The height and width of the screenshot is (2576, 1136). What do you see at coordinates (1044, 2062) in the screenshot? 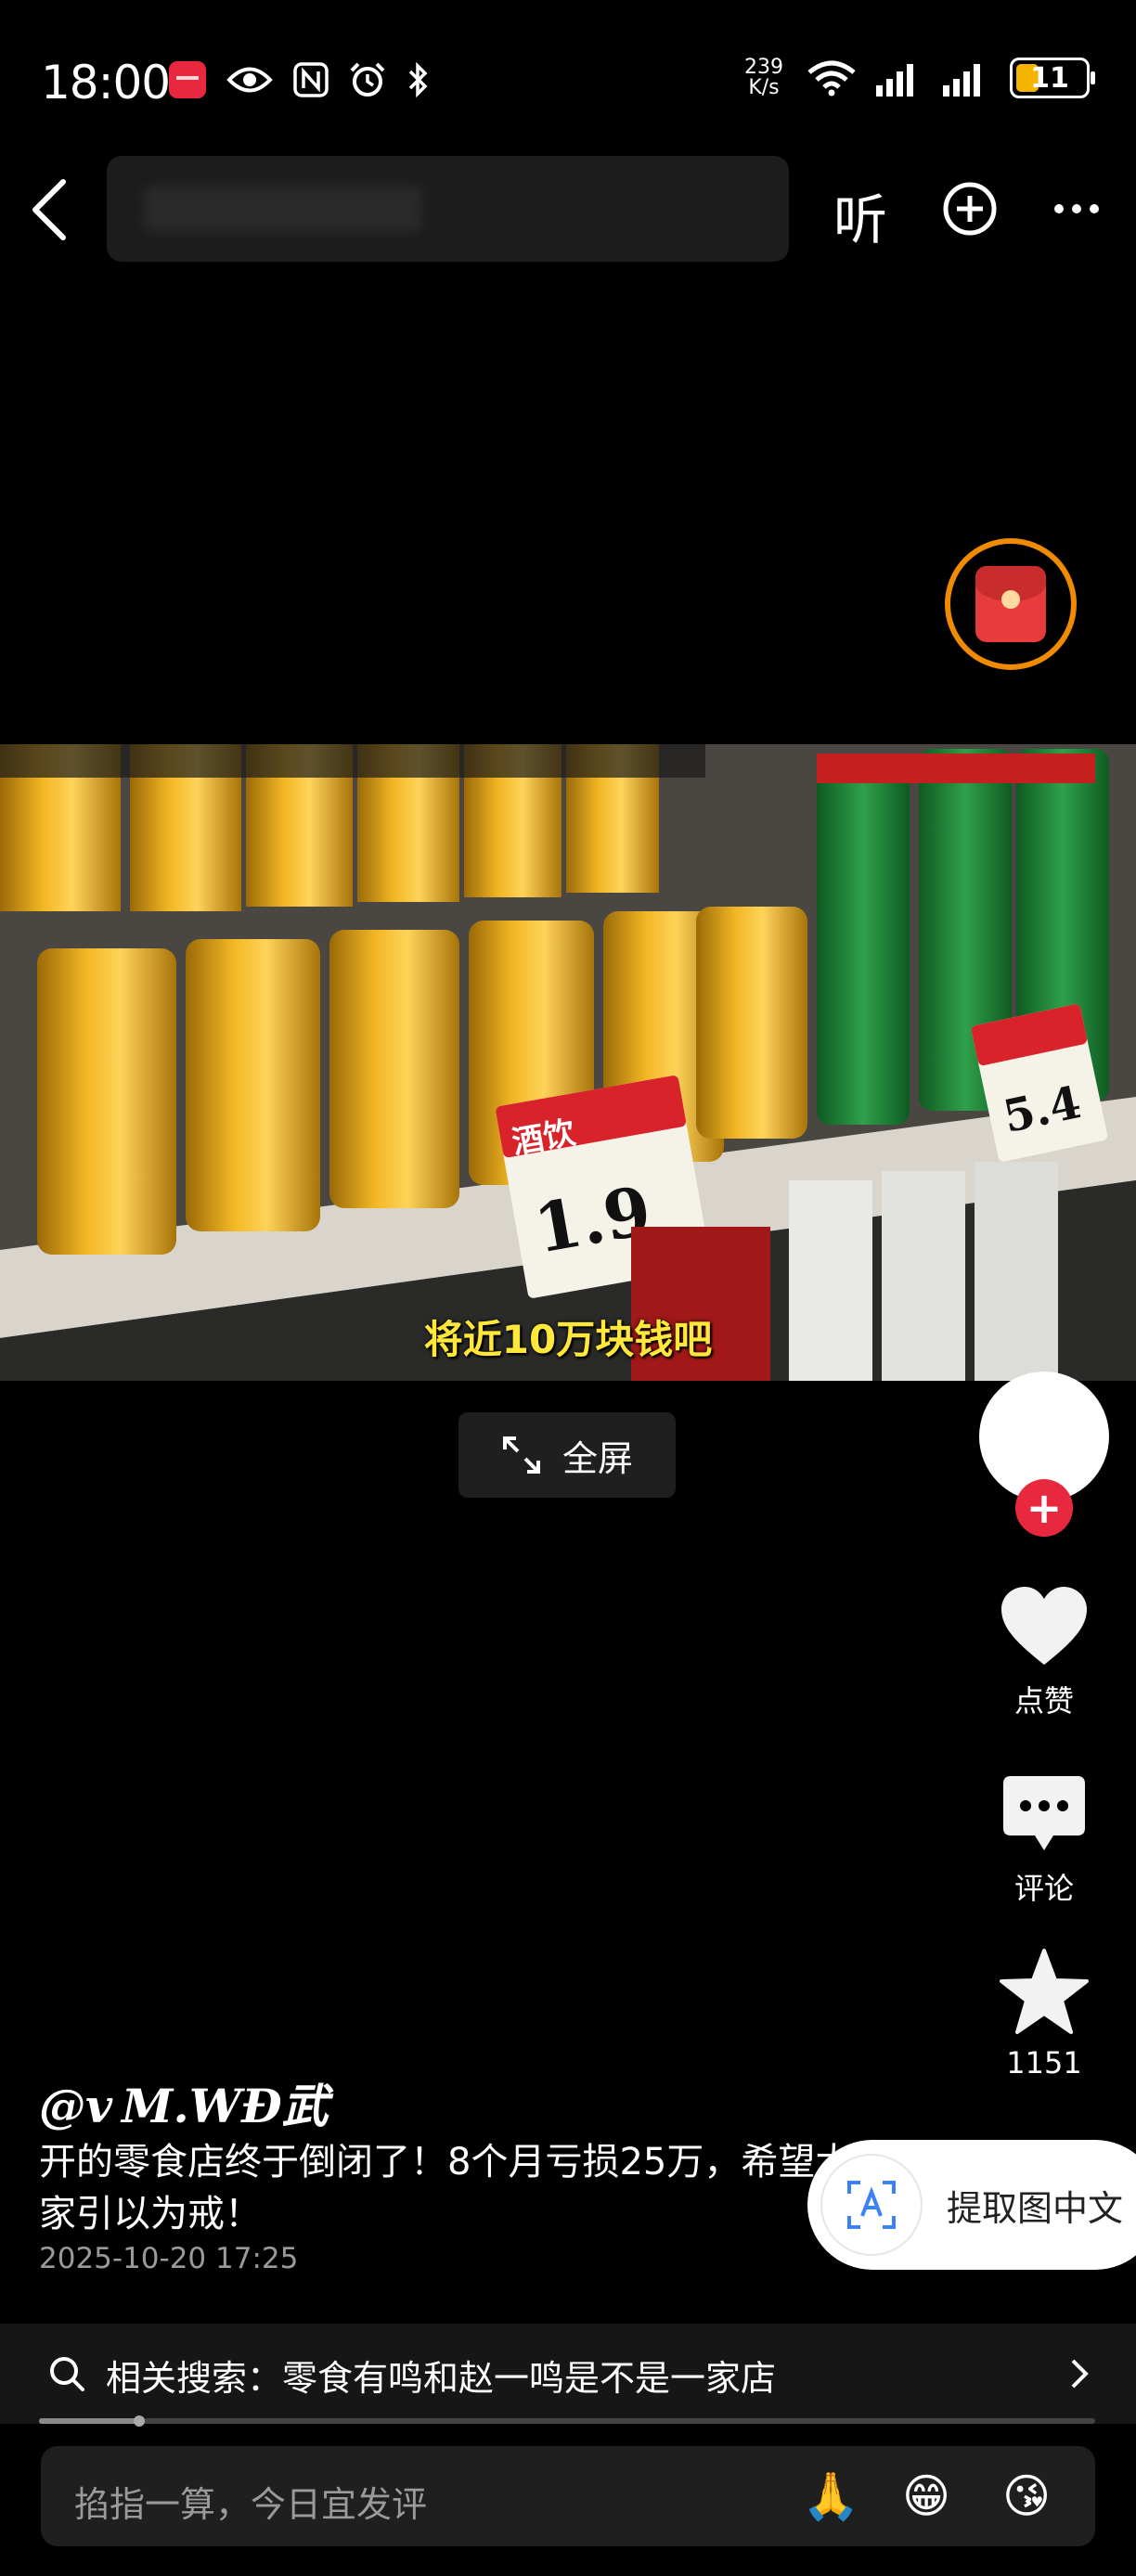
I see `favorite-count: 1151` at bounding box center [1044, 2062].